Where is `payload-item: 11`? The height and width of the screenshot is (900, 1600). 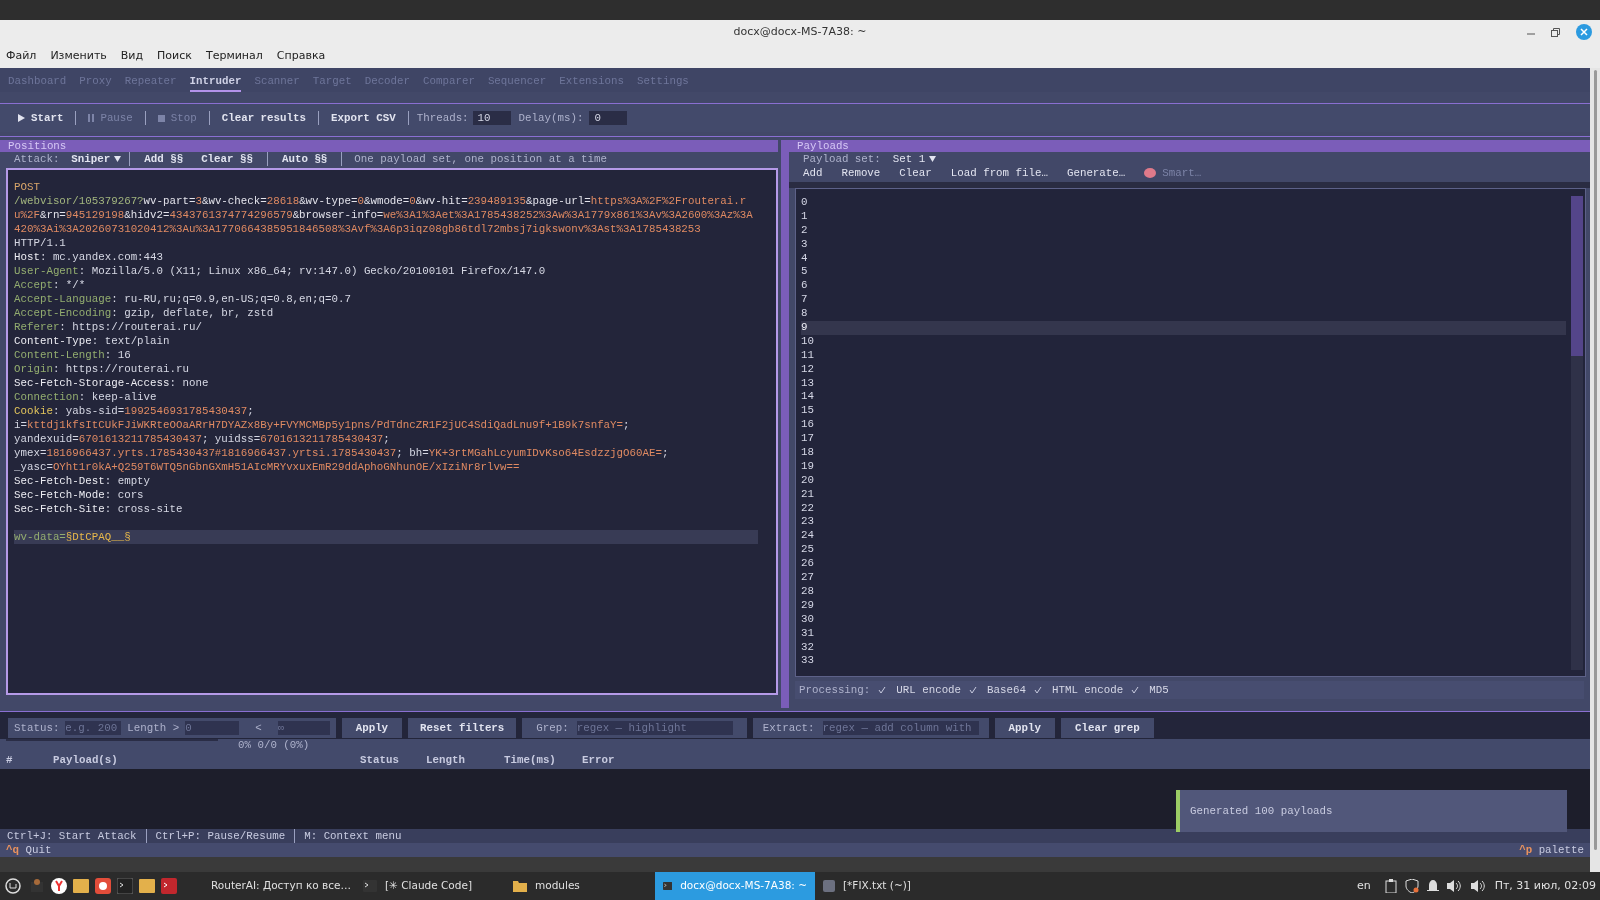 payload-item: 11 is located at coordinates (1183, 355).